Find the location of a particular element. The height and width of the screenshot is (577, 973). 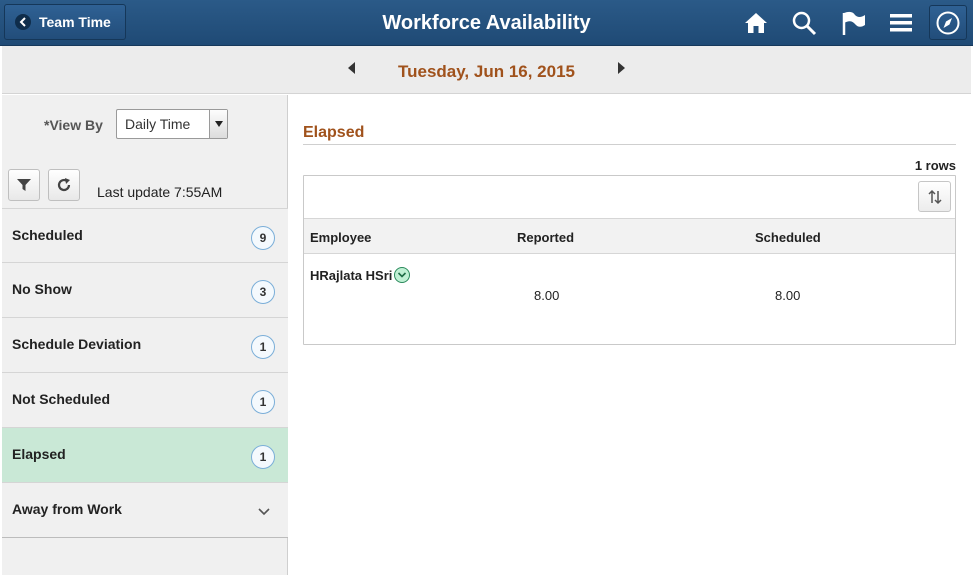

next-date-icon is located at coordinates (621, 68).